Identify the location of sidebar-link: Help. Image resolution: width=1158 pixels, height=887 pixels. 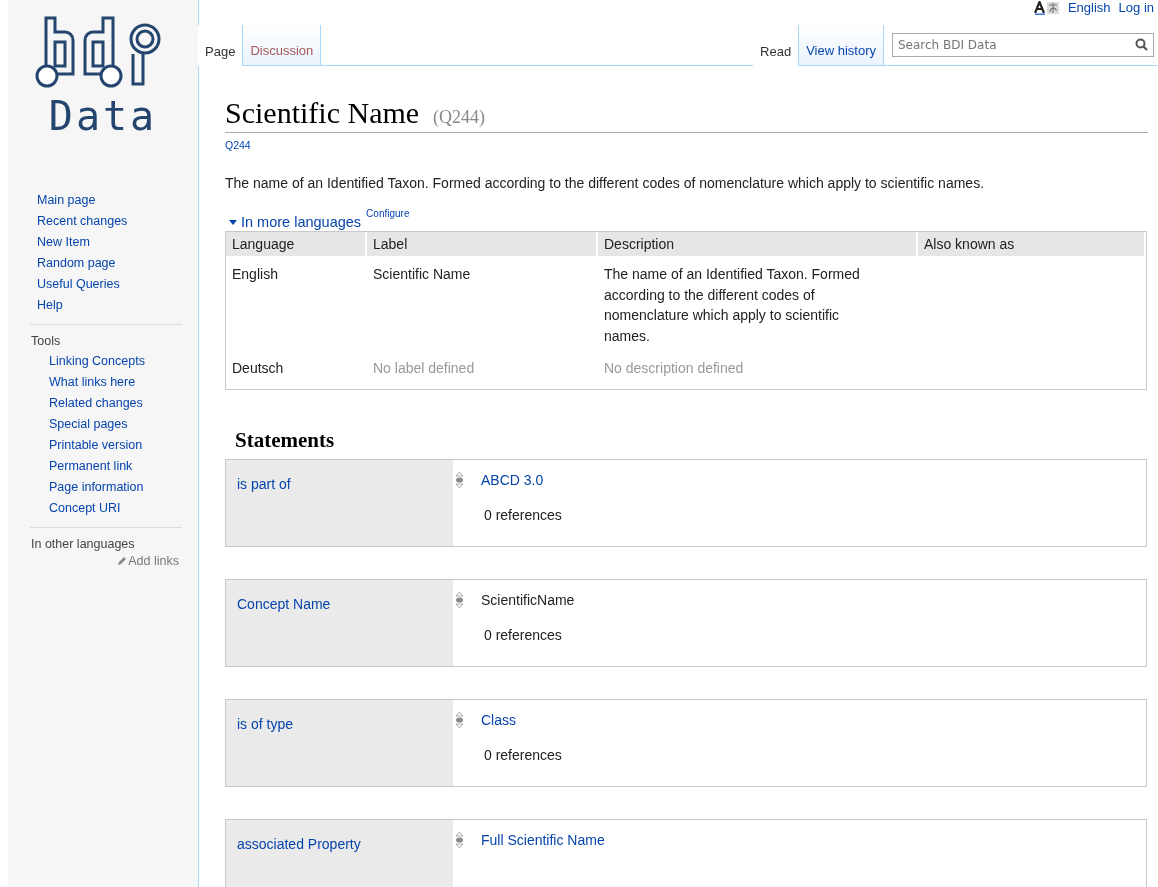
(117, 305).